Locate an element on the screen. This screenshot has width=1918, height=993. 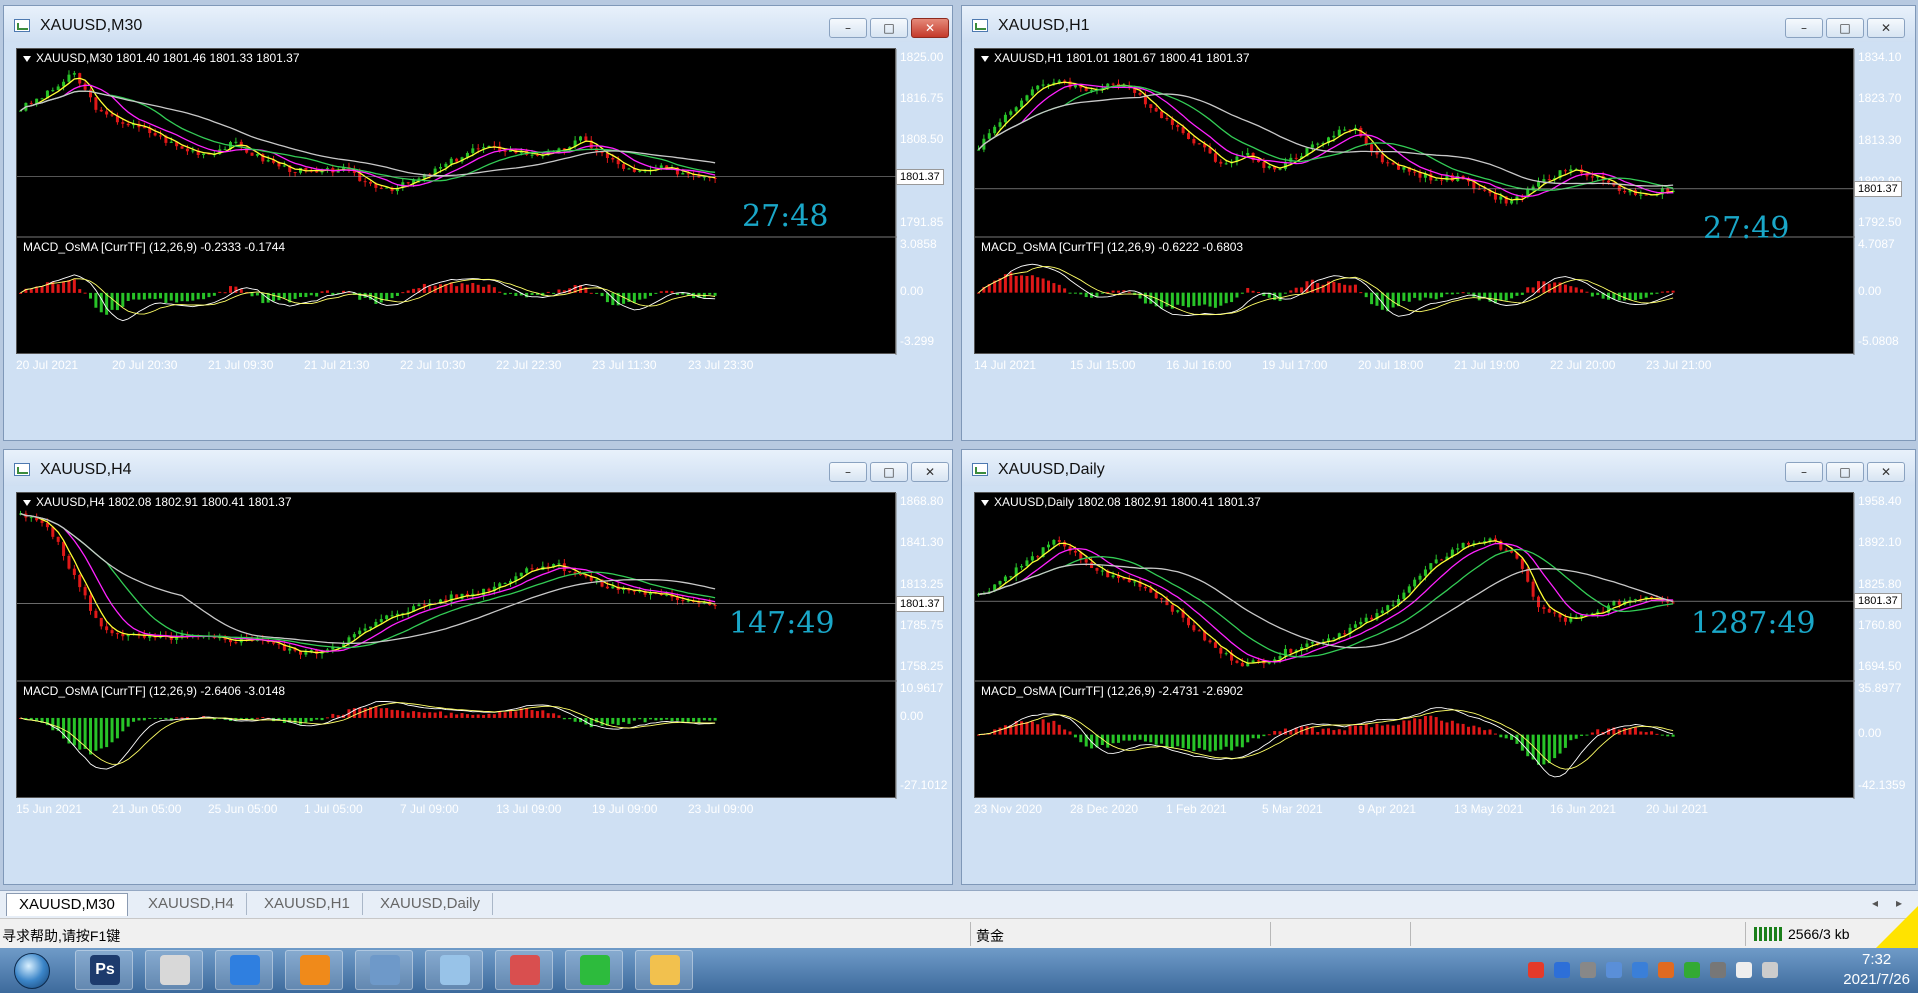
help-icon is located at coordinates (1562, 970).